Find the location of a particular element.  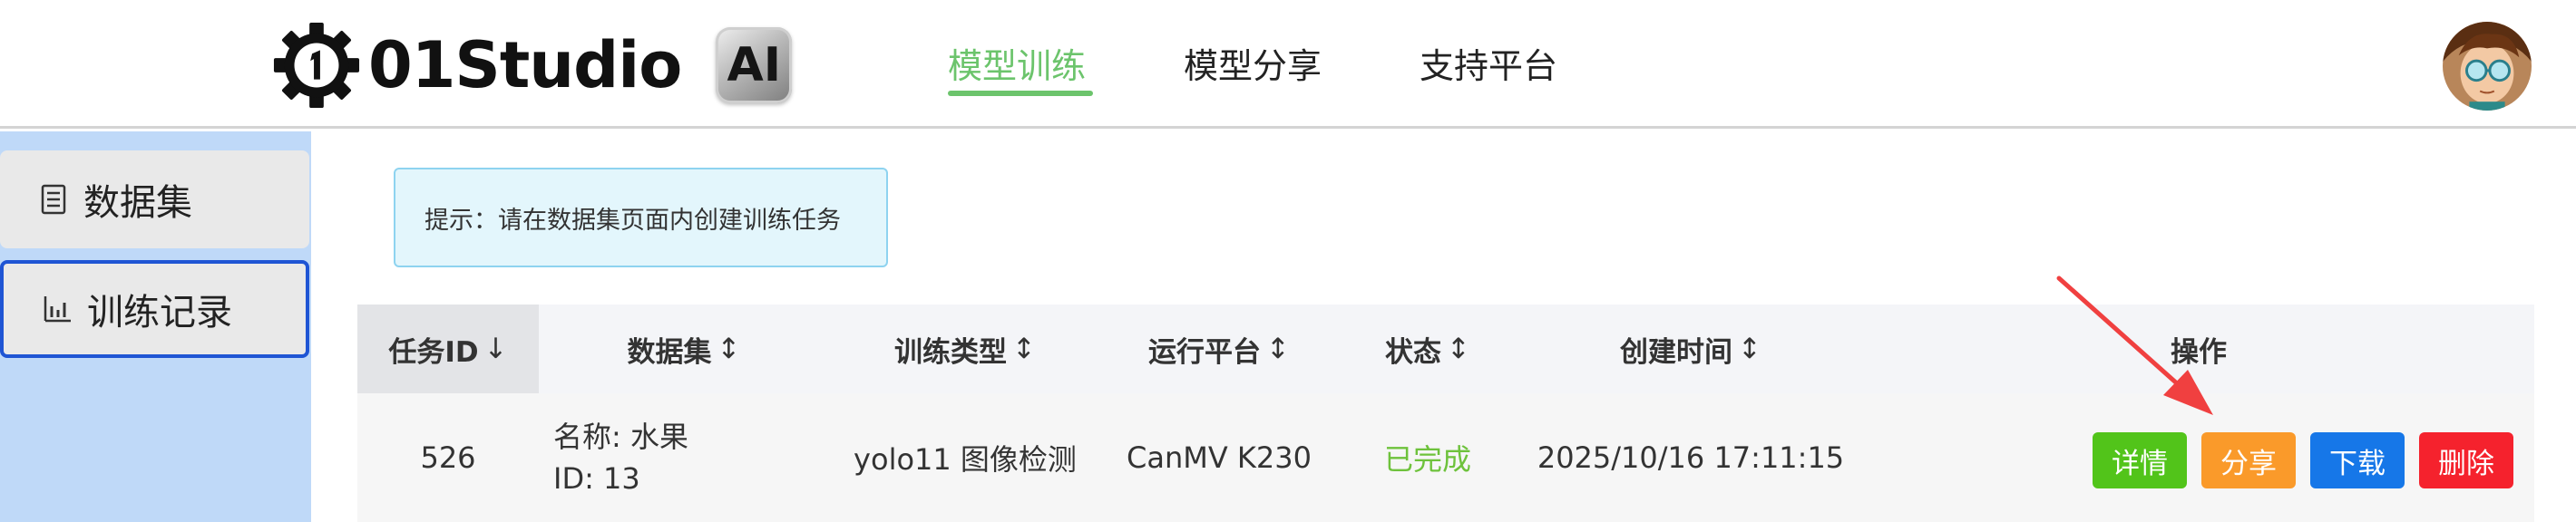

column-header-label: 创建时间 is located at coordinates (1676, 352).